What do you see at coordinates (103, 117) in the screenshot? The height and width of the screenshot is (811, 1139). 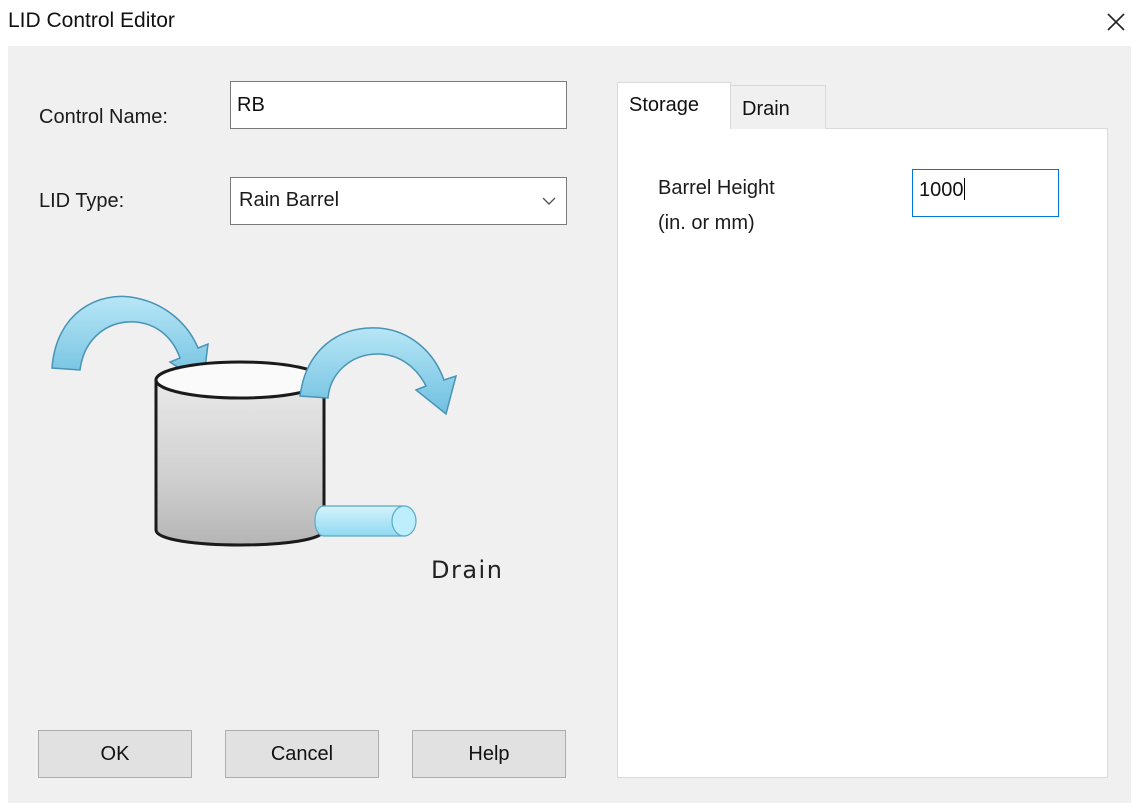 I see `control-name-label: Control Name:` at bounding box center [103, 117].